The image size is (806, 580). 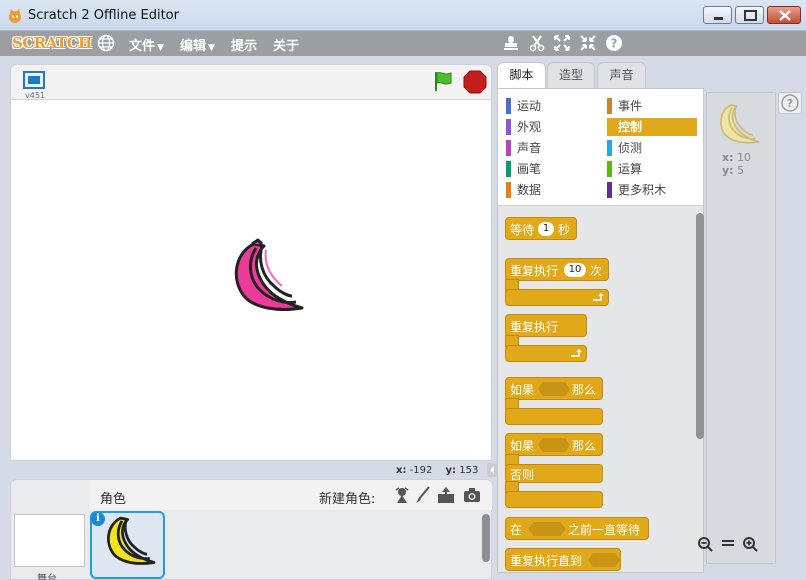 I want to click on category-label: 侦测, so click(x=630, y=148).